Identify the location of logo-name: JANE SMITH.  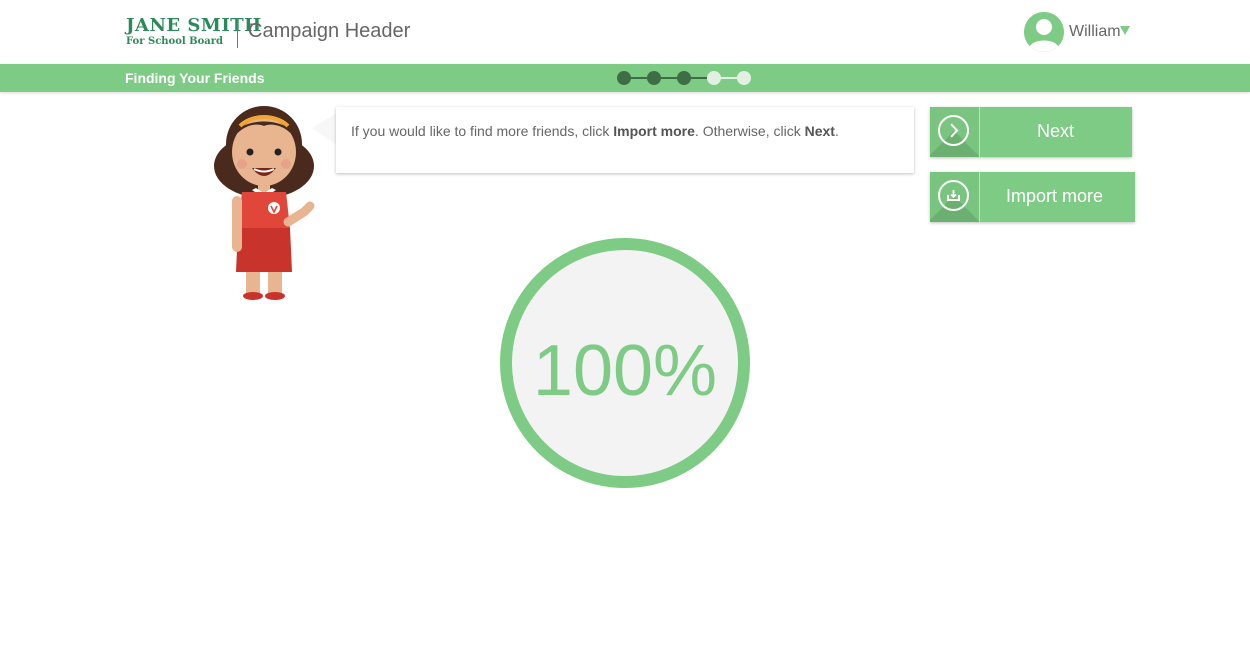
(194, 25).